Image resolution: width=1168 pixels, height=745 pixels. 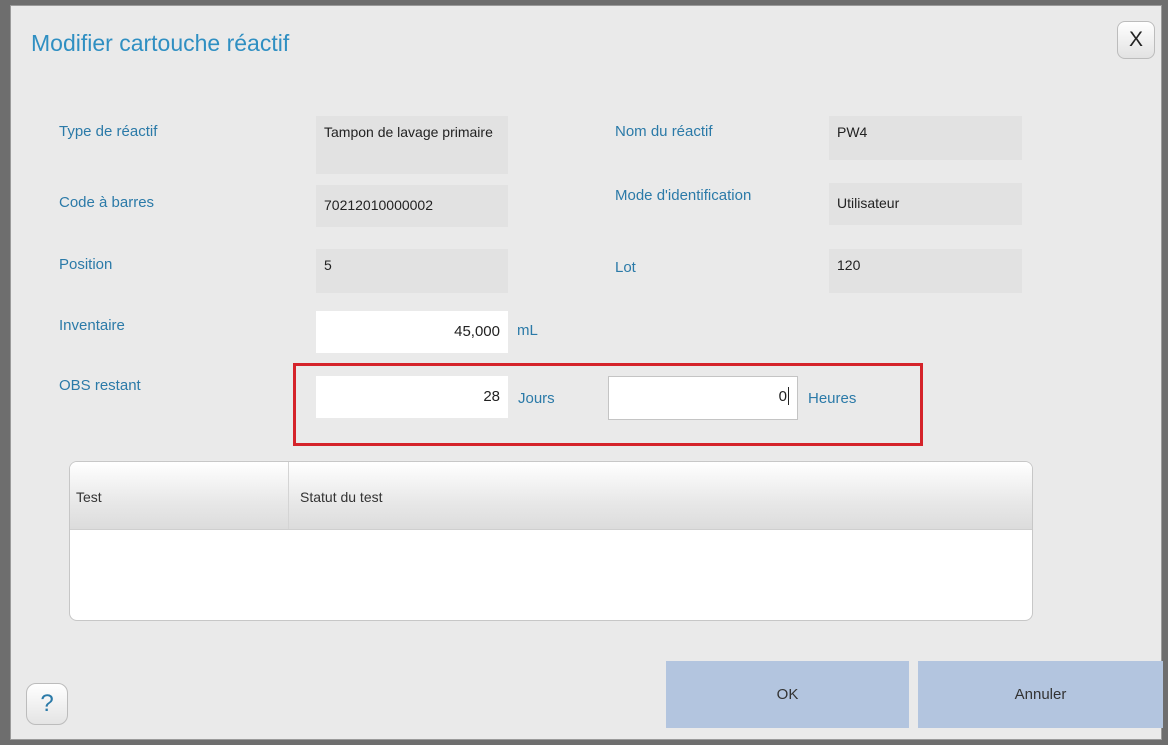 I want to click on barcode-label: Code à barres, so click(x=107, y=202).